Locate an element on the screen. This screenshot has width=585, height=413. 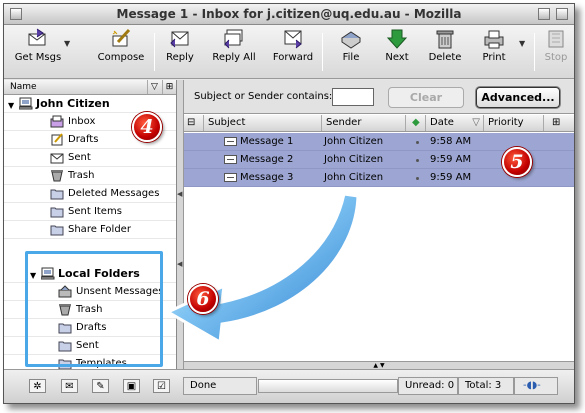
folder-share-folder: Share Folder is located at coordinates (90, 230).